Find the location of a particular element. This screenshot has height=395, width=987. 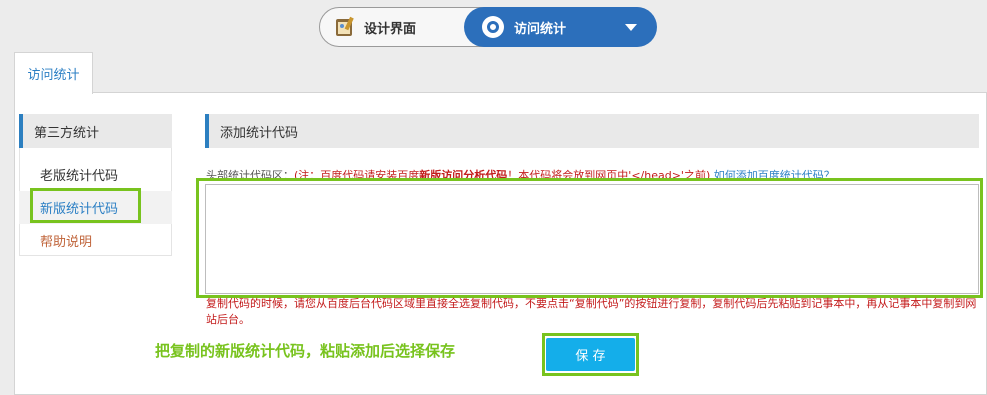

gear-icon is located at coordinates (493, 27).